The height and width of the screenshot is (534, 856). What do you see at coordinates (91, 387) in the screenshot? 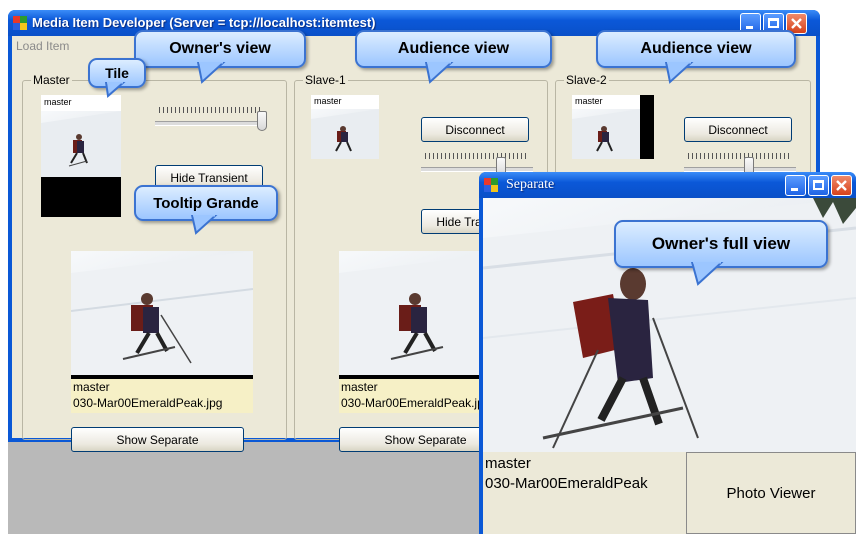
I see `master-caption-owner: master` at bounding box center [91, 387].